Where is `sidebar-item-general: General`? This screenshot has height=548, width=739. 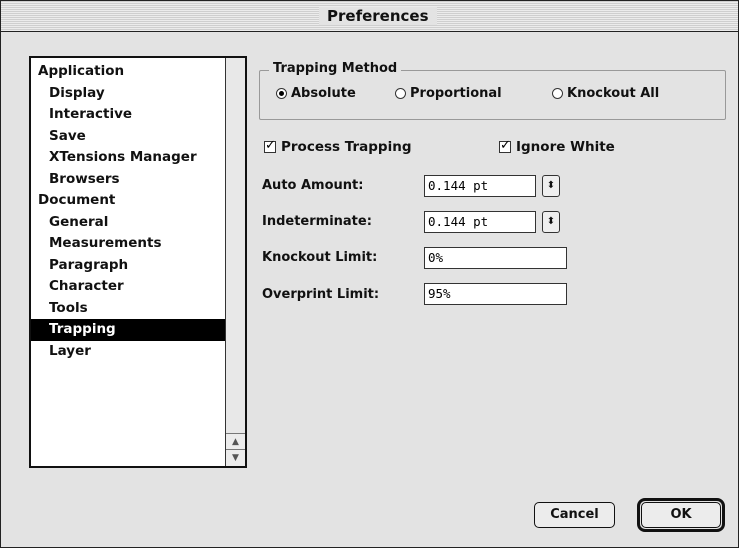 sidebar-item-general: General is located at coordinates (128, 223).